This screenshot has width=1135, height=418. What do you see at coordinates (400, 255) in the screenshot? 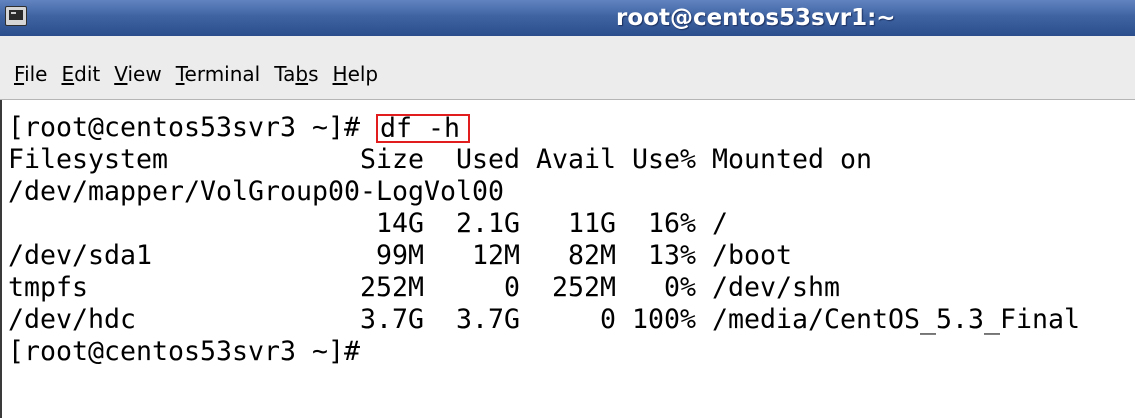
I see `df-cell-size: 99M` at bounding box center [400, 255].